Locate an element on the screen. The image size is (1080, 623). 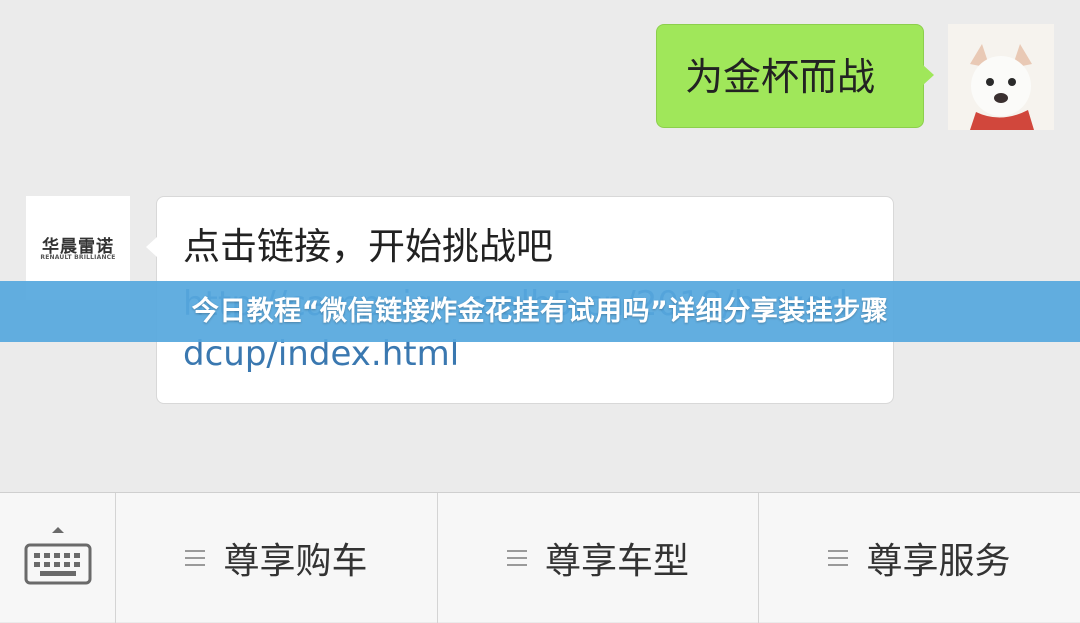
banner-title: 今日教程“微信链接炸金花挂有试用吗”详细分享装挂步骤 is located at coordinates (540, 311).